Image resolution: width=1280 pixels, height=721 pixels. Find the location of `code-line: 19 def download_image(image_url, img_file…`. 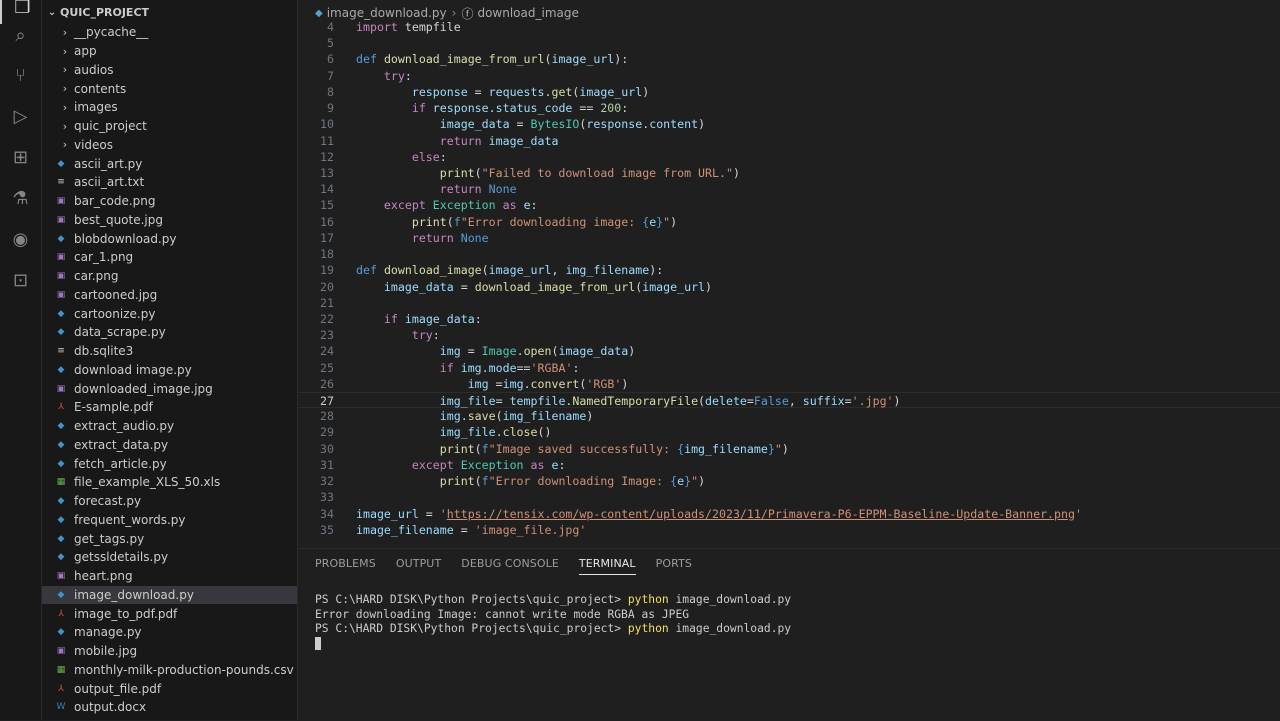

code-line: 19 def download_image(image_url, img_file… is located at coordinates (789, 270).